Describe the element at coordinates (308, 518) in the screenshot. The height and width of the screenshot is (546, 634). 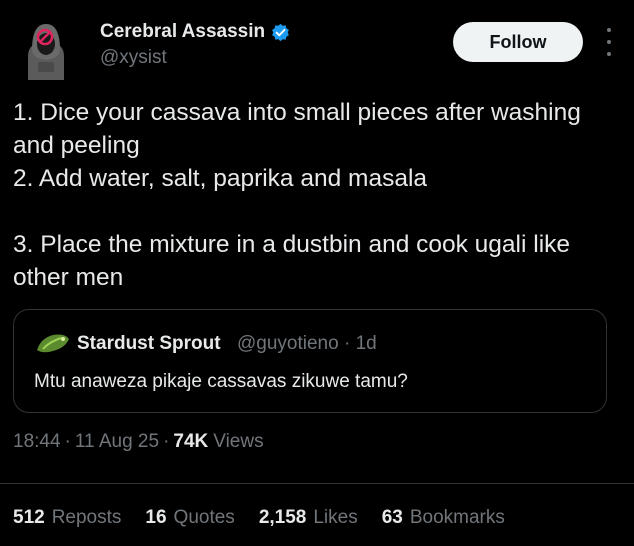
I see `likes-stat: 2,158 Likes` at that location.